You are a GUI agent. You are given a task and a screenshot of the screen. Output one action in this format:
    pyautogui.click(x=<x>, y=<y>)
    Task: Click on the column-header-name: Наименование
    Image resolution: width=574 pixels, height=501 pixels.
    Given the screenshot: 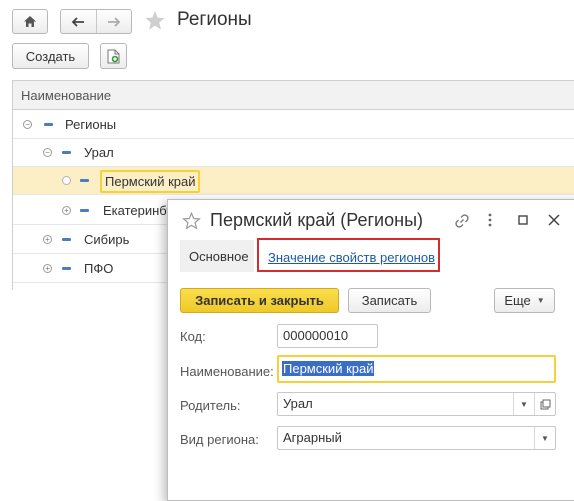 What is the action you would take?
    pyautogui.click(x=66, y=95)
    